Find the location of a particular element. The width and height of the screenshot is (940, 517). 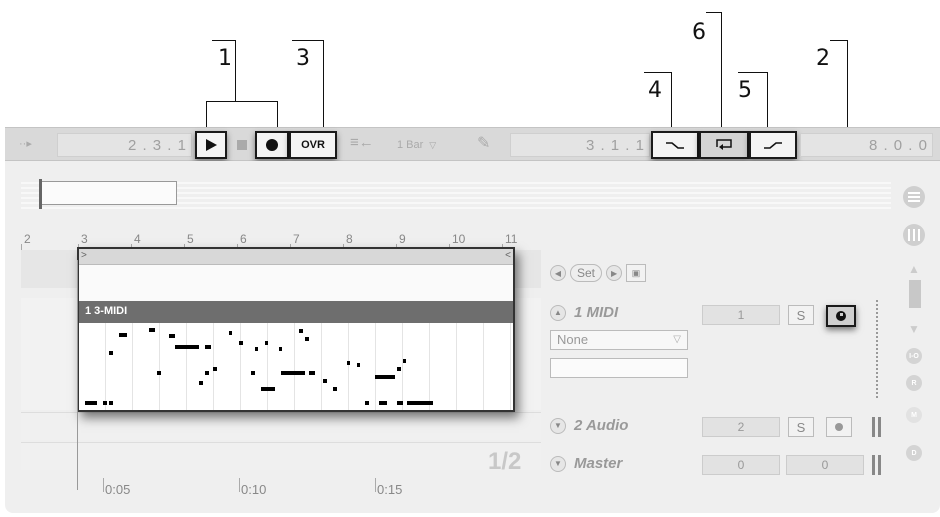

midi-track-title: ▲ 1 MIDI is located at coordinates (584, 312).